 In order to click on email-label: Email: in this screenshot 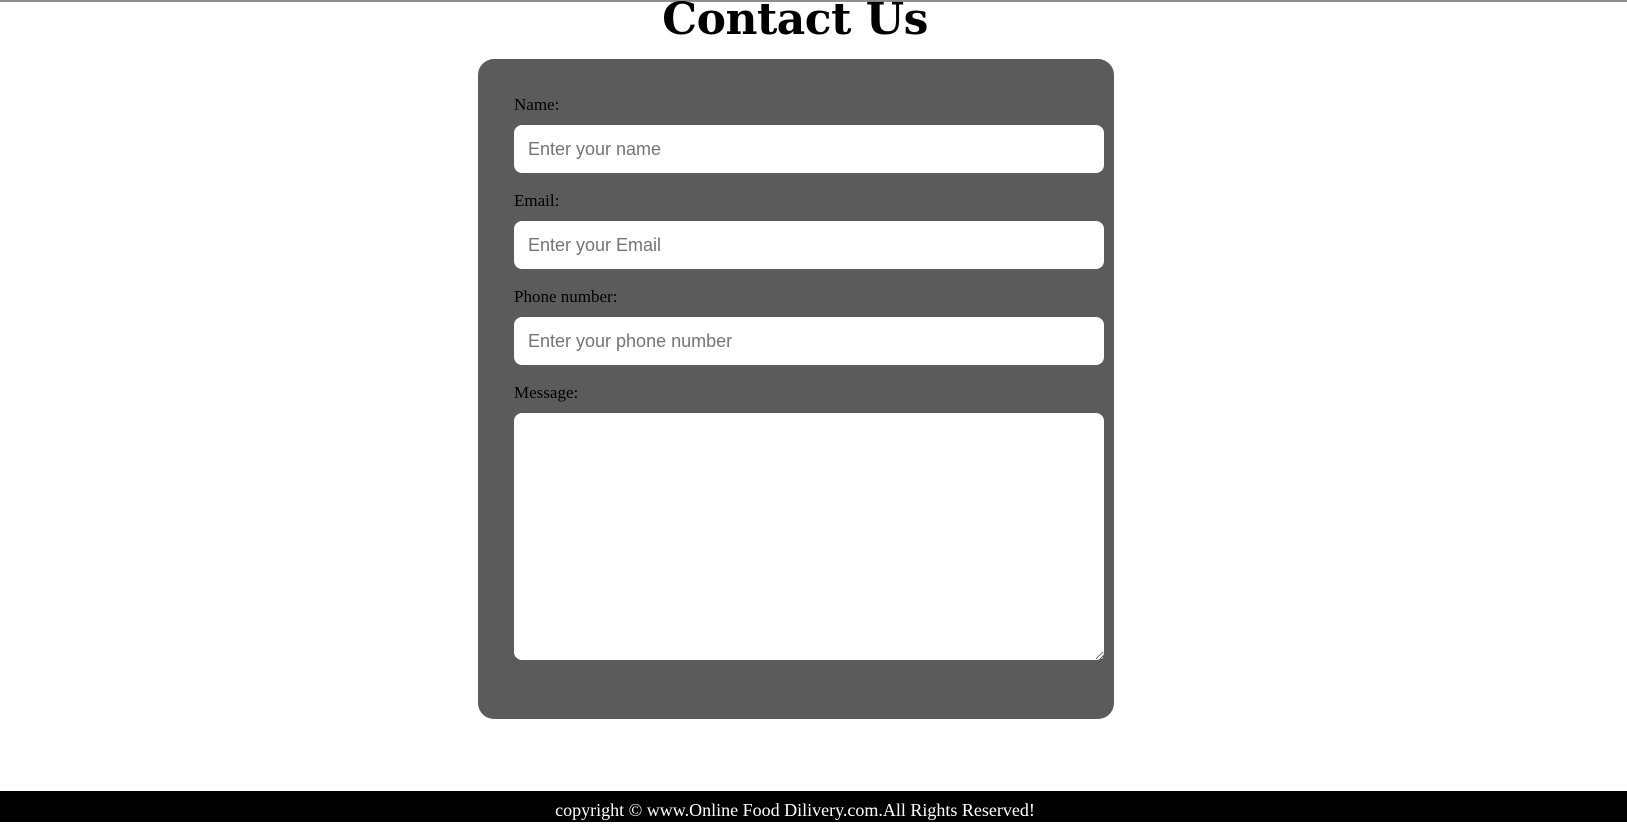, I will do `click(537, 200)`.